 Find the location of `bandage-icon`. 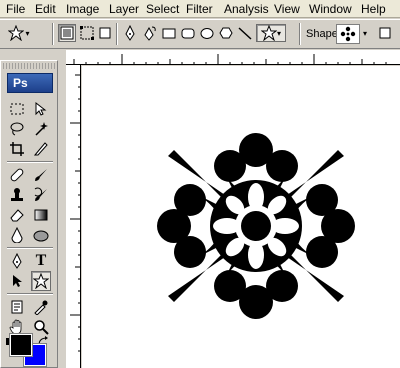

bandage-icon is located at coordinates (17, 175).